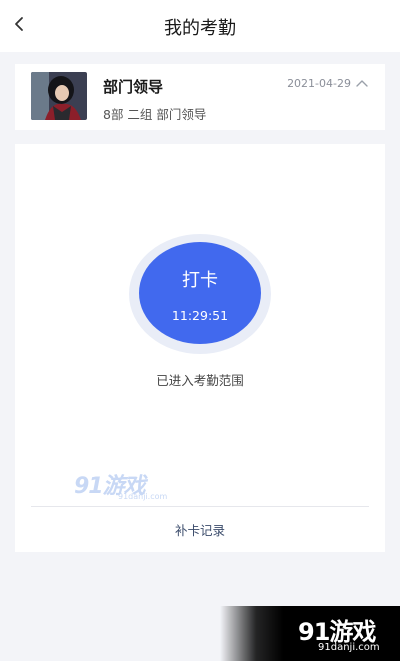 This screenshot has height=661, width=400. What do you see at coordinates (200, 315) in the screenshot?
I see `punch-time: 11:29:51` at bounding box center [200, 315].